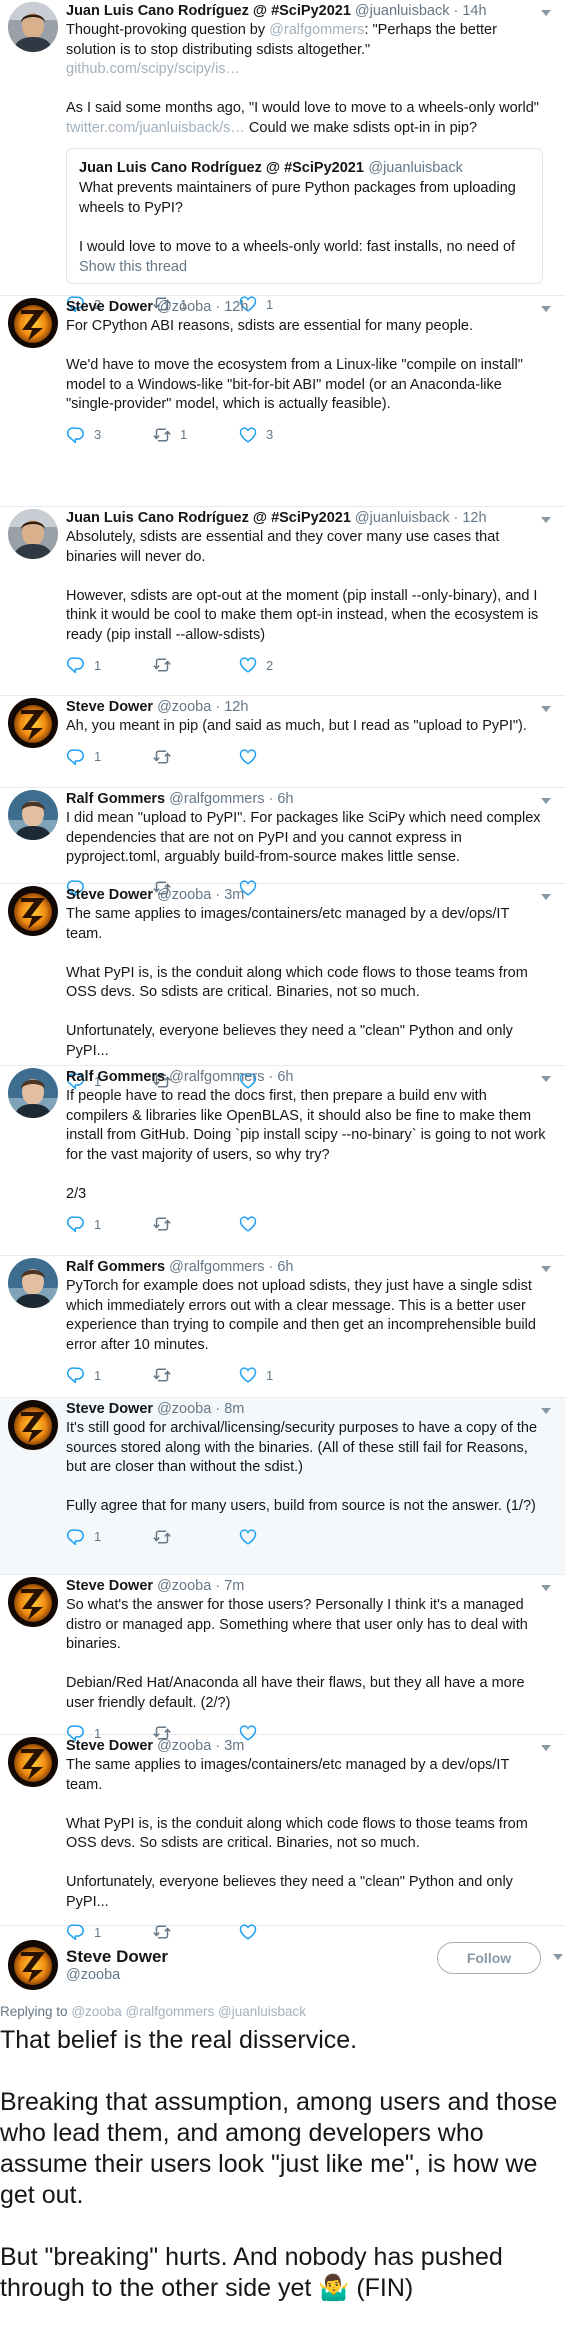 Image resolution: width=565 pixels, height=2335 pixels. What do you see at coordinates (234, 1586) in the screenshot?
I see `timestamp: 7m` at bounding box center [234, 1586].